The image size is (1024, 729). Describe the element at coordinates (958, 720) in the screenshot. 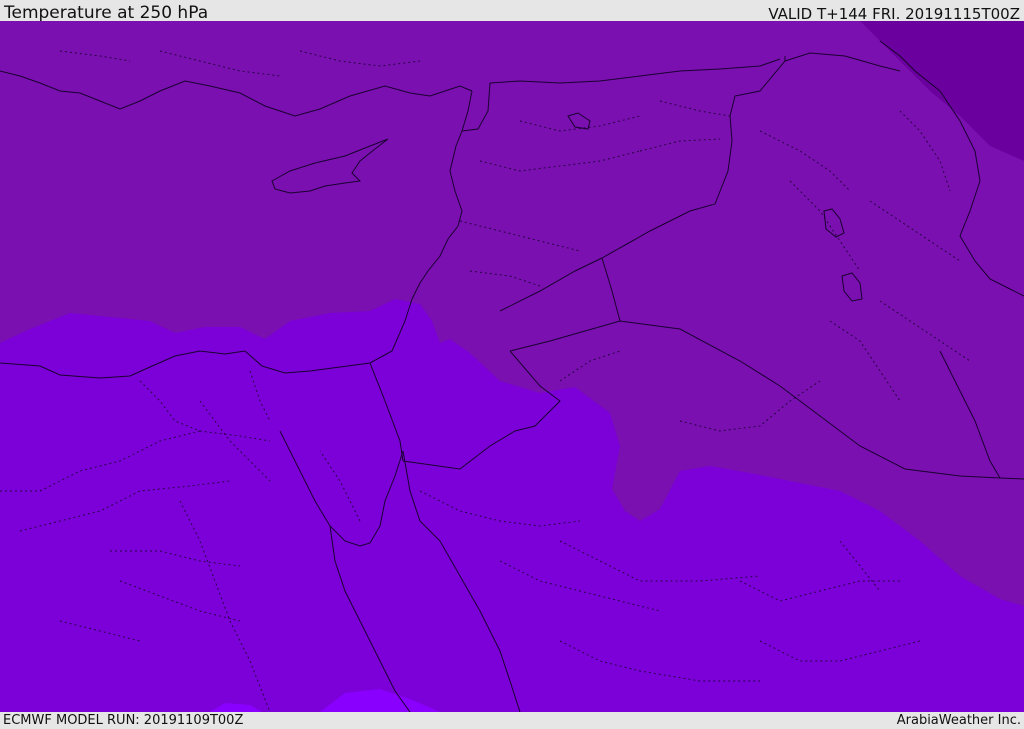

I see `credit-label: ArabiaWeather Inc.` at that location.